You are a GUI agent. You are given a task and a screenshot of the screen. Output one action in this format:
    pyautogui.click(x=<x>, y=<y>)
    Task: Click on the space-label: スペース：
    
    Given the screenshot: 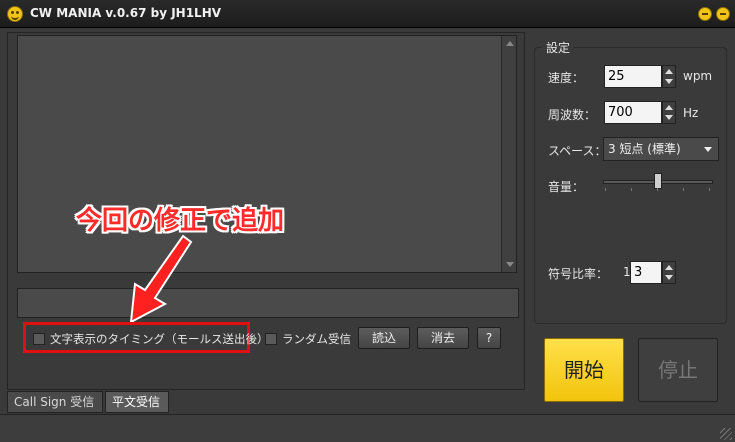 What is the action you would take?
    pyautogui.click(x=577, y=151)
    